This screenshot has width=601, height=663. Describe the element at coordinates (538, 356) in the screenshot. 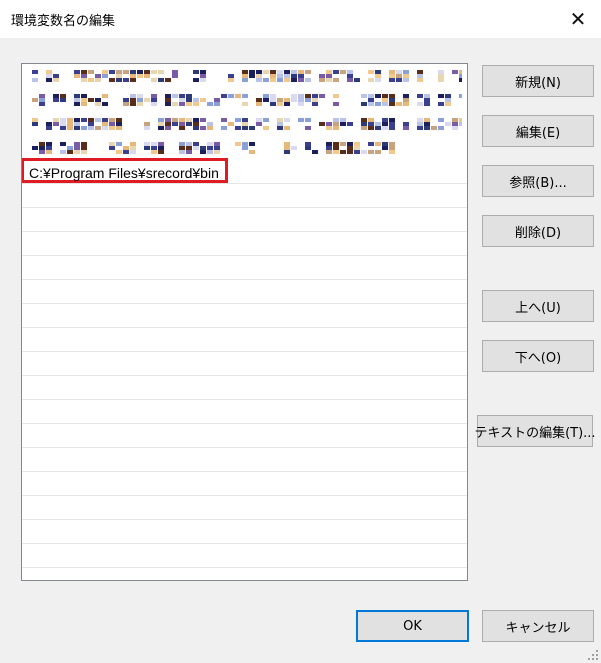

I see `move-down-button: 下へ(O)` at that location.